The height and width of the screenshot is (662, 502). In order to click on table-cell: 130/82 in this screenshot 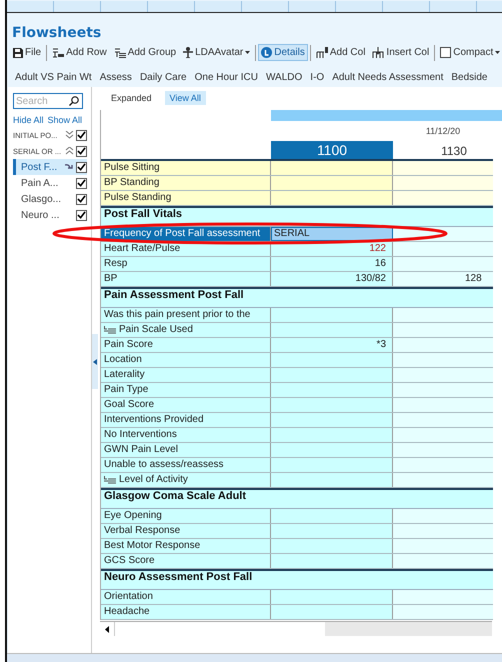, I will do `click(332, 279)`.